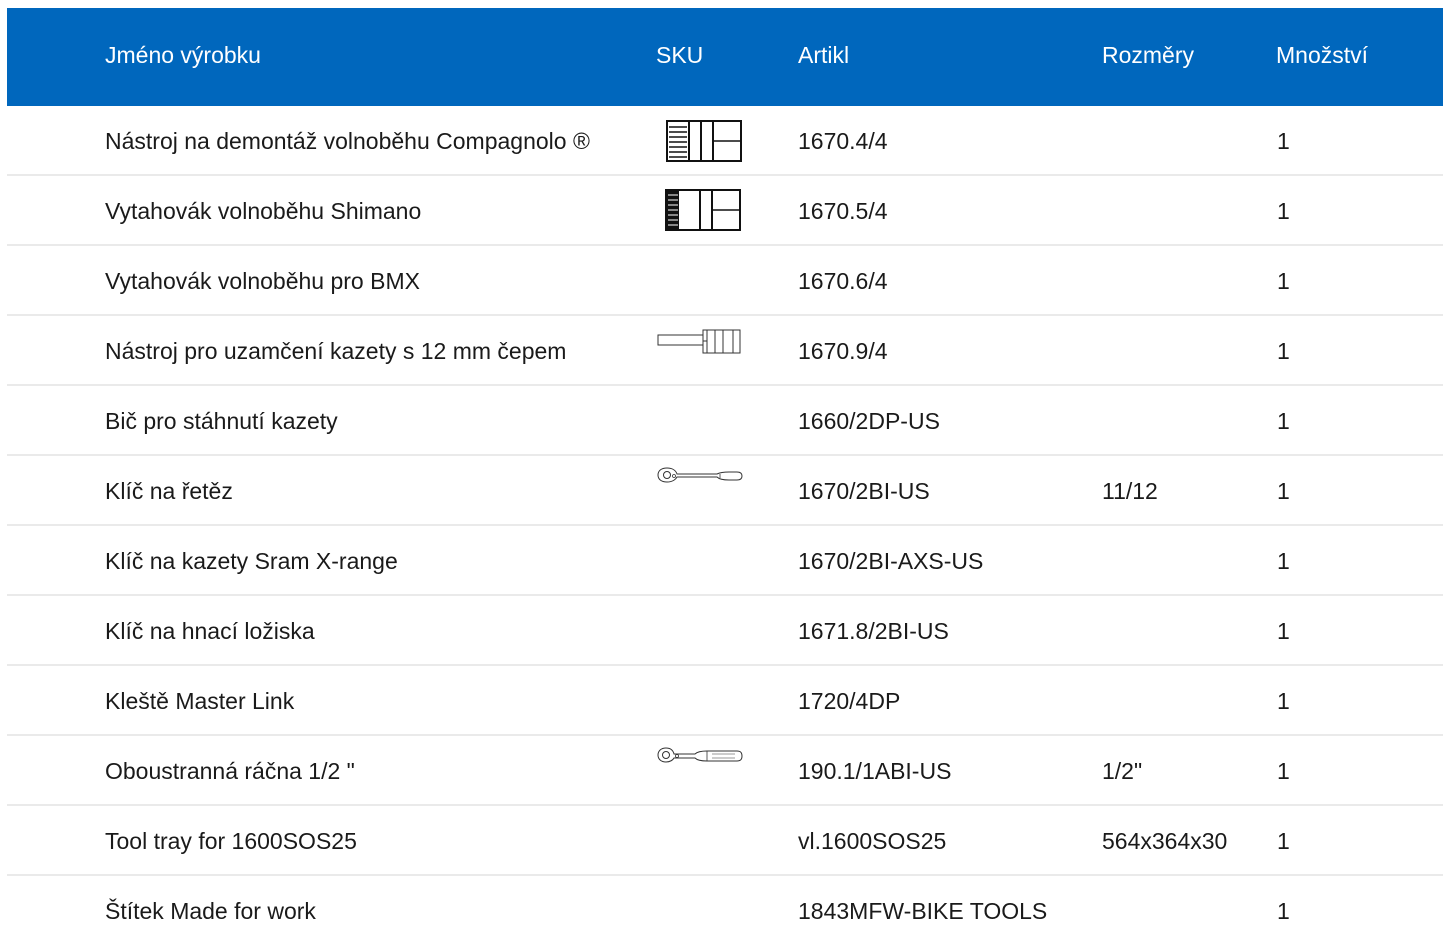  What do you see at coordinates (725, 631) in the screenshot?
I see `table-row: Klíč na hnací ložiska 1671.8/2BI-US 1` at bounding box center [725, 631].